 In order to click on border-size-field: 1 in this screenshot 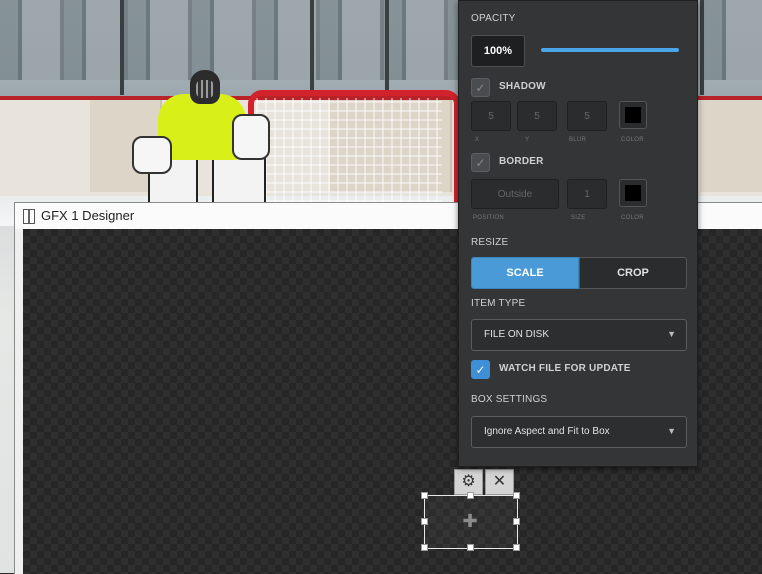, I will do `click(587, 194)`.